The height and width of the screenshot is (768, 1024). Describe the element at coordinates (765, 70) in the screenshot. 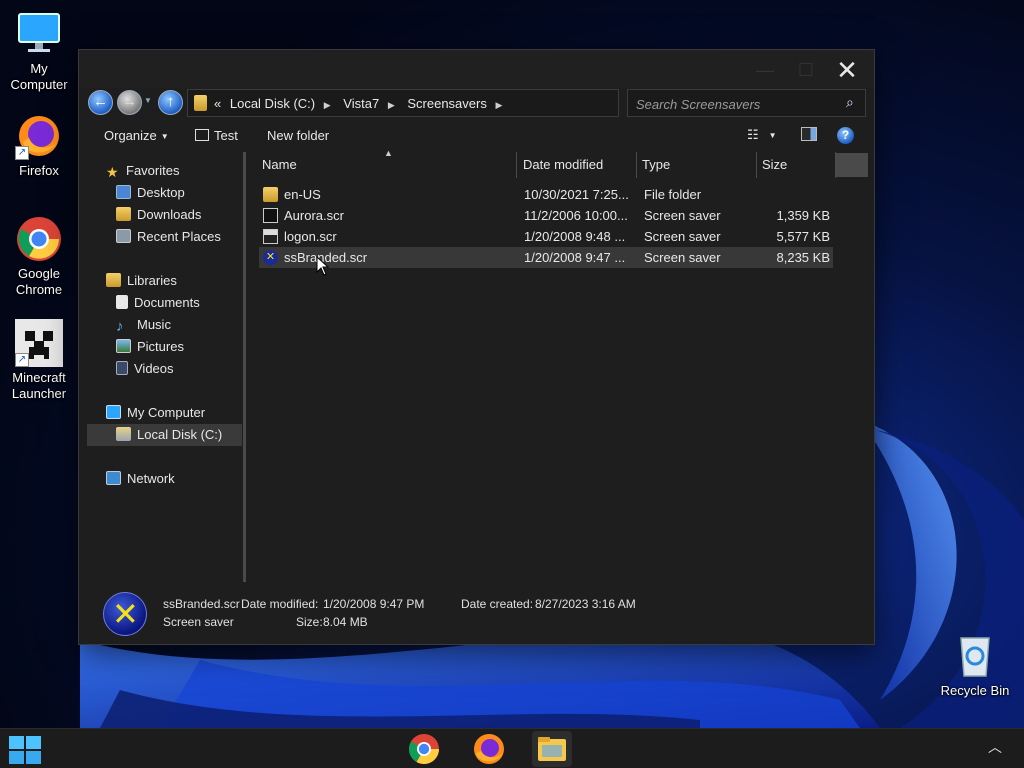

I see `minimize-button: —` at that location.